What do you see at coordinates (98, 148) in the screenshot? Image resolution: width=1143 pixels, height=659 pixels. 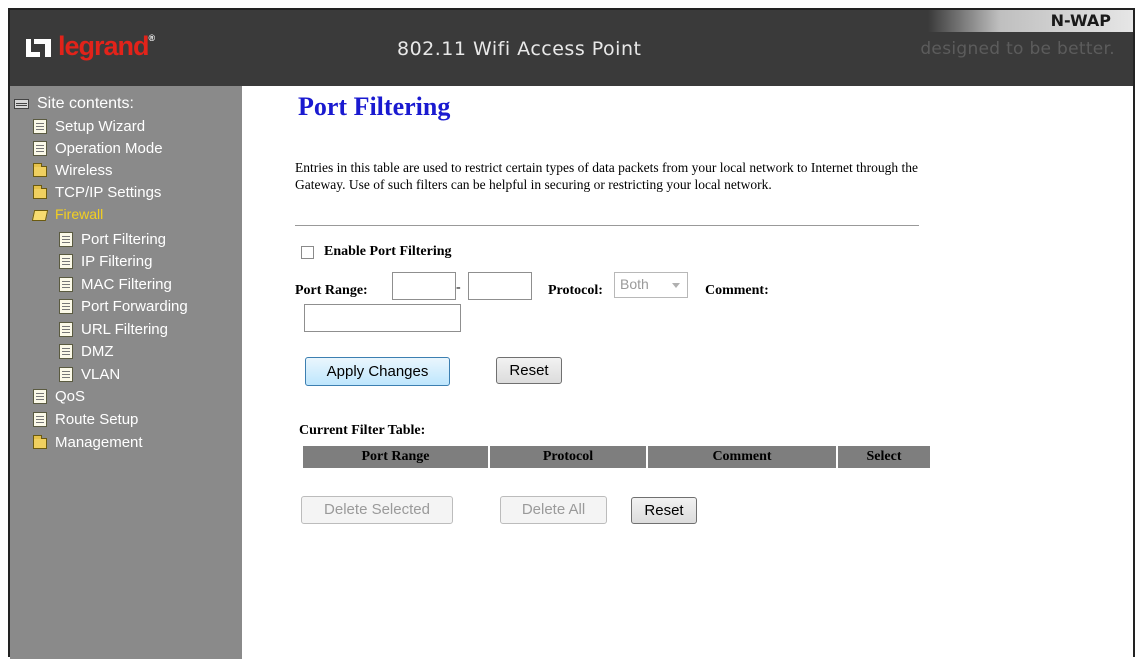 I see `sidebar-item-operation-mode: Operation Mode` at bounding box center [98, 148].